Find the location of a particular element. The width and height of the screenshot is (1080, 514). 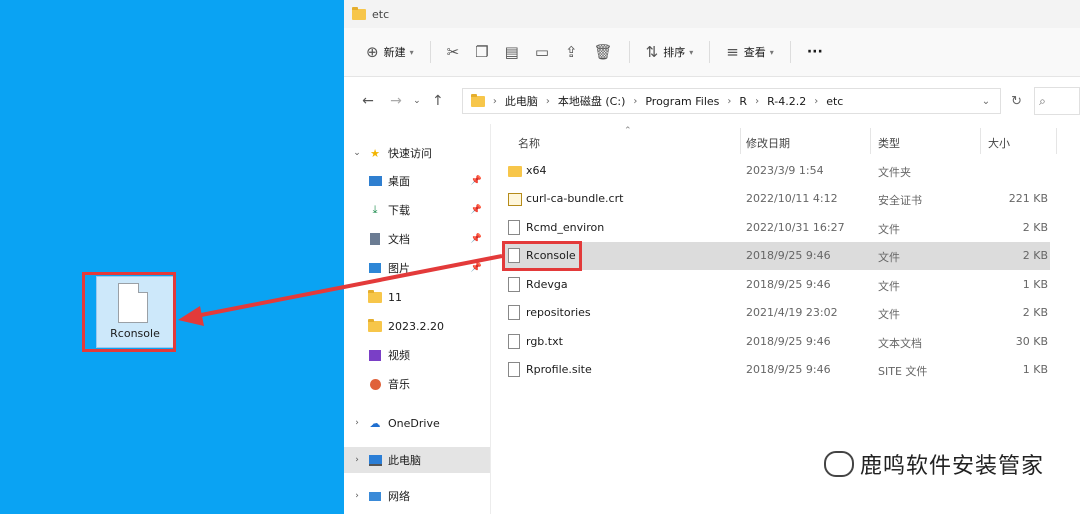

breadcrumb-program-files: Program Files is located at coordinates (682, 101).